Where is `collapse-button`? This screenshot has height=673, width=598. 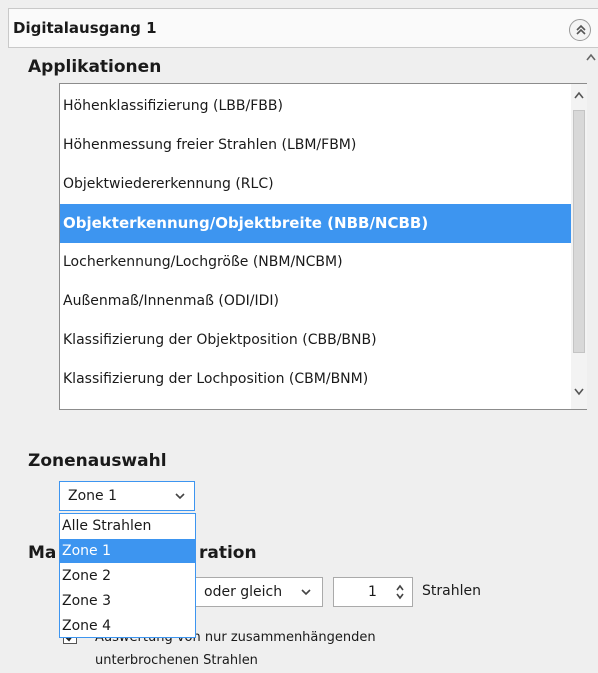 collapse-button is located at coordinates (580, 30).